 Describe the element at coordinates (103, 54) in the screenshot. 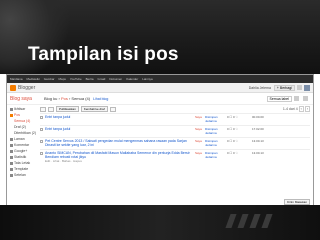

I see `slide-title: Tampilan isi pos` at that location.